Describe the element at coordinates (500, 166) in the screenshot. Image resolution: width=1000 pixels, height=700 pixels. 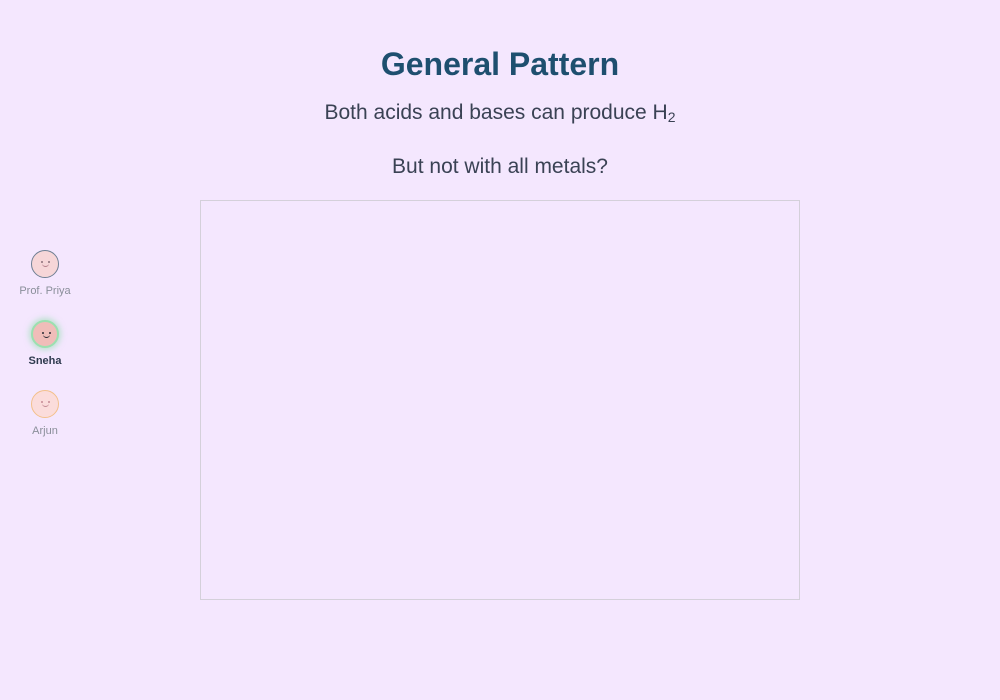
I see `slide-question: But not with all metals?` at that location.